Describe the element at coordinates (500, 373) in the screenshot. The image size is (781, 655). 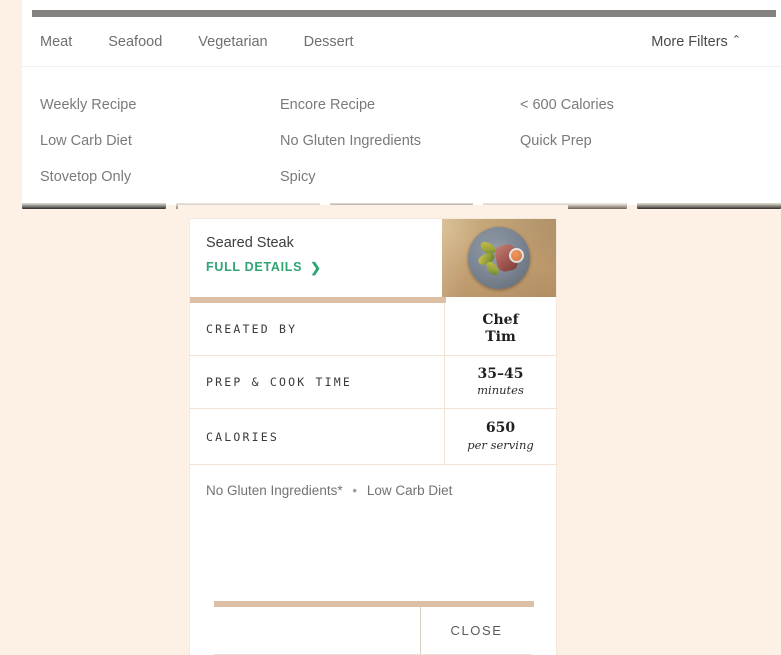
I see `spec-value-line1: 35–45` at that location.